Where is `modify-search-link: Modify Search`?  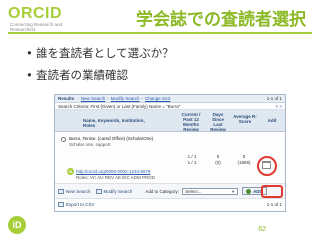
modify-search-link: Modify Search is located at coordinates (125, 98).